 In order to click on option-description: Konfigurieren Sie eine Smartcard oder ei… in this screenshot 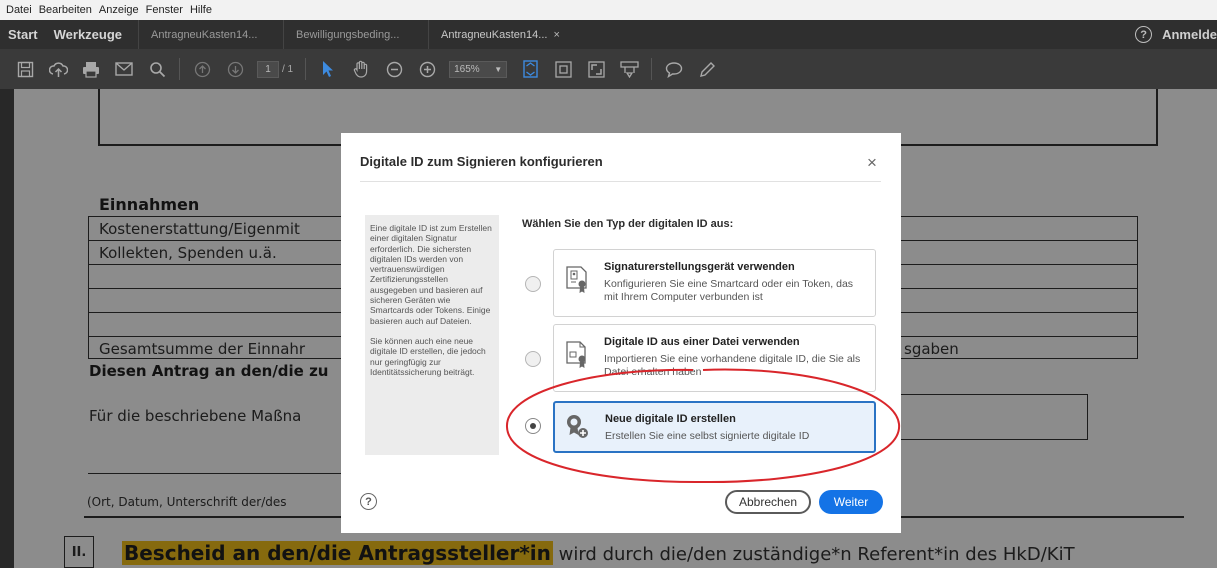, I will do `click(729, 290)`.